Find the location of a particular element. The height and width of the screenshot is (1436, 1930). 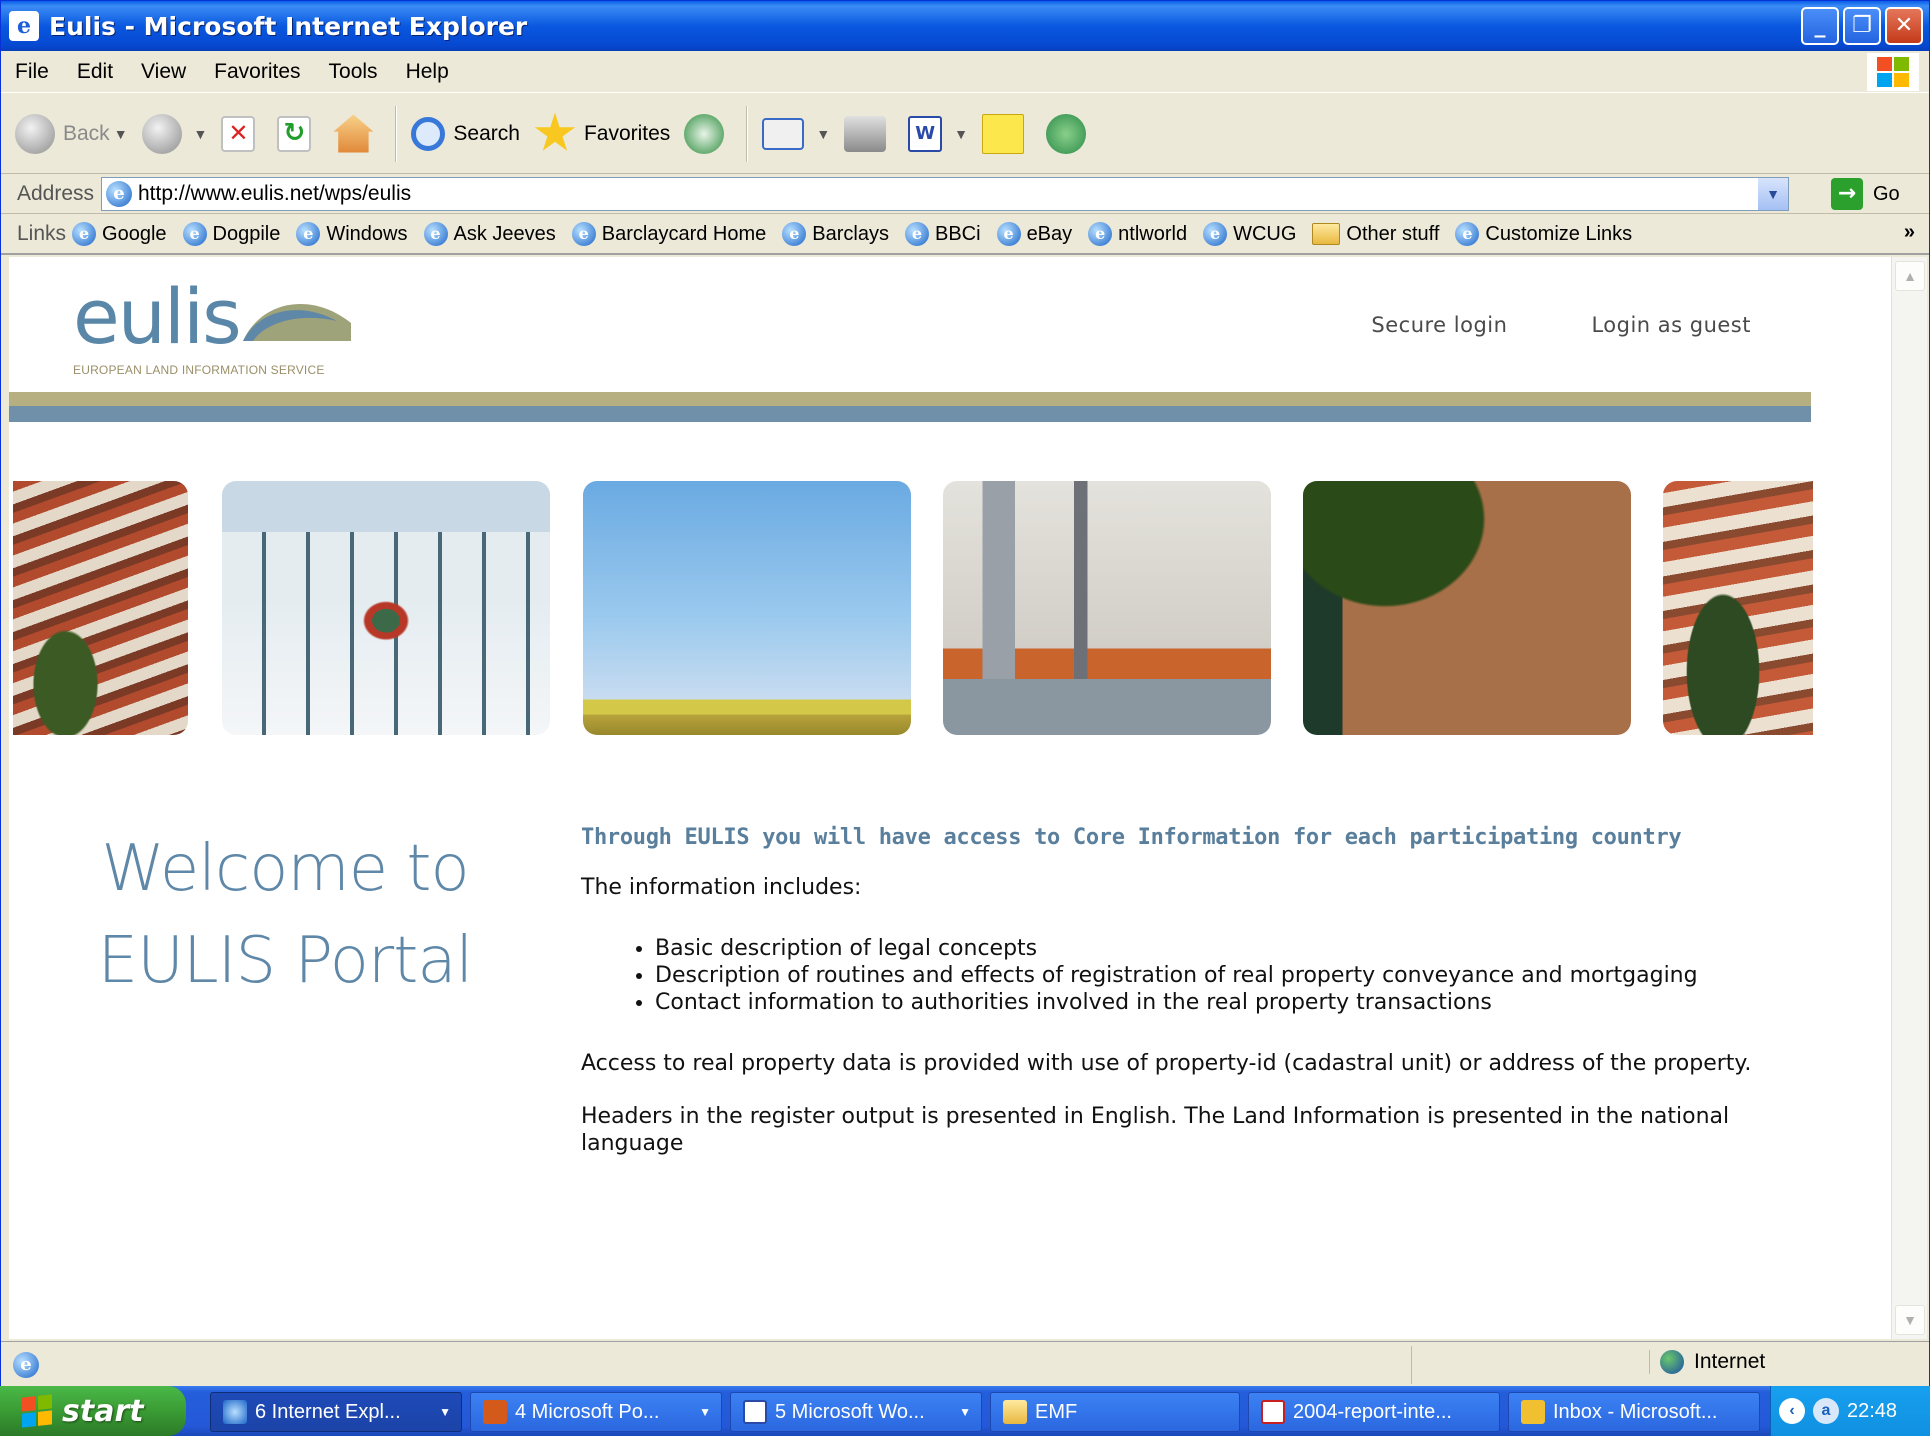

start-button: start is located at coordinates (93, 1411).